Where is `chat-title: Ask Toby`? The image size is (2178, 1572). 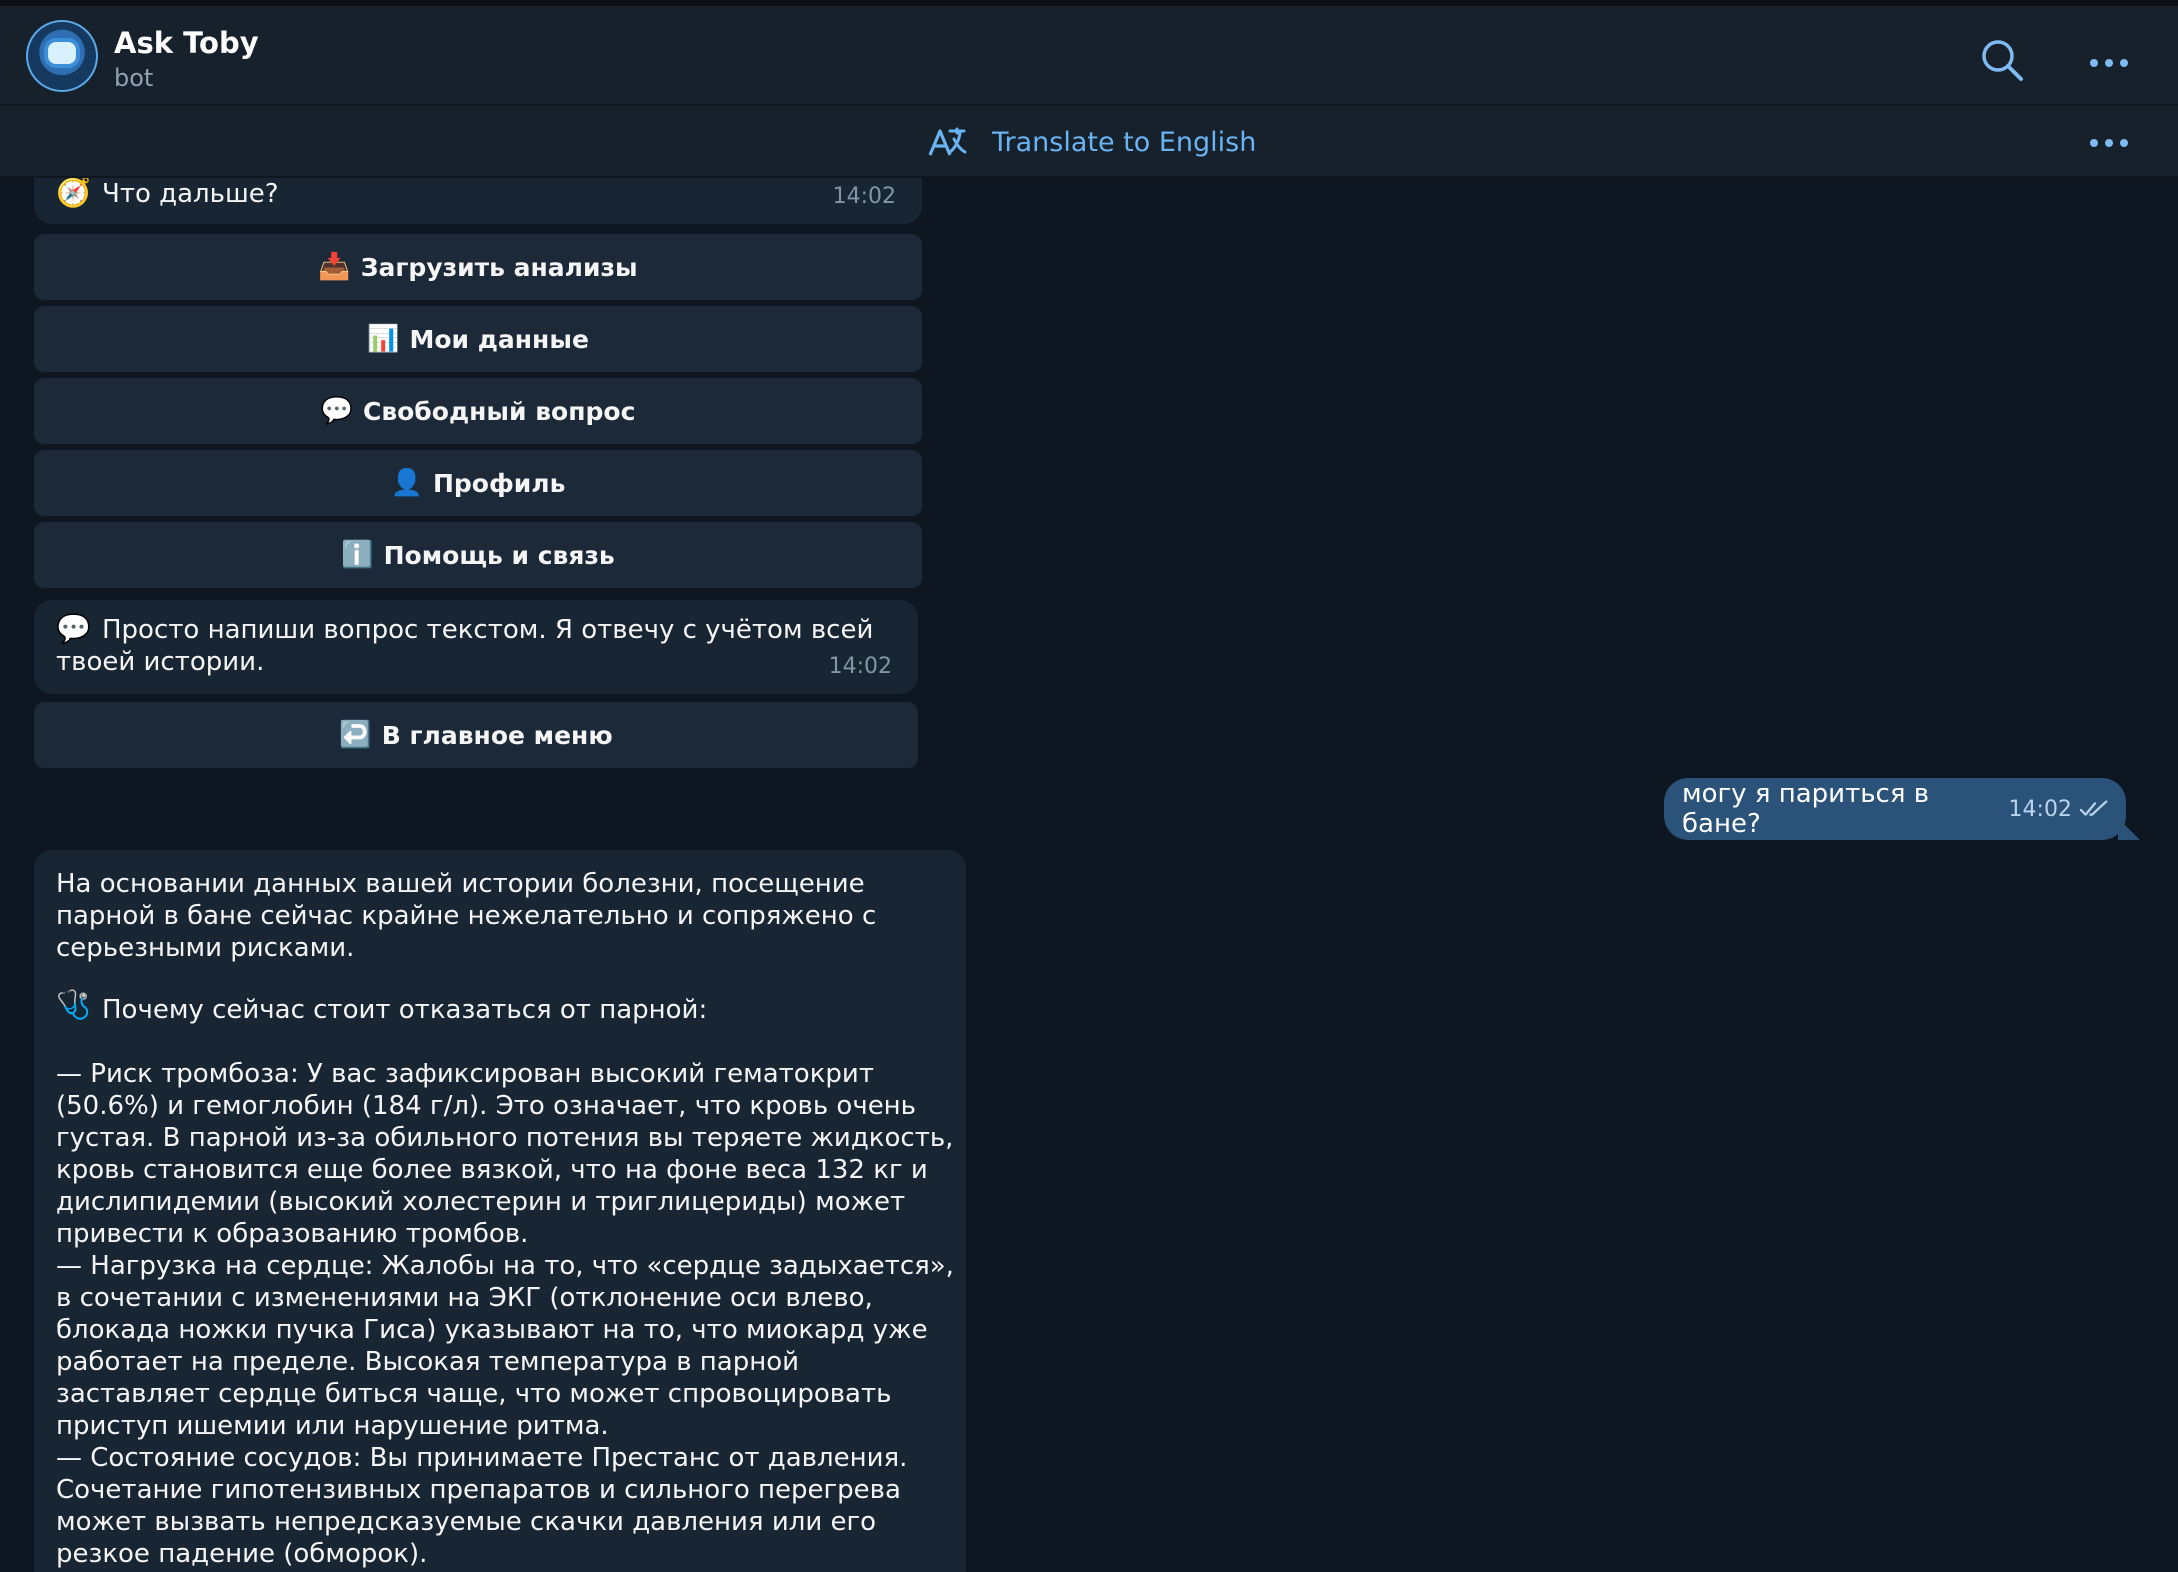
chat-title: Ask Toby is located at coordinates (186, 43).